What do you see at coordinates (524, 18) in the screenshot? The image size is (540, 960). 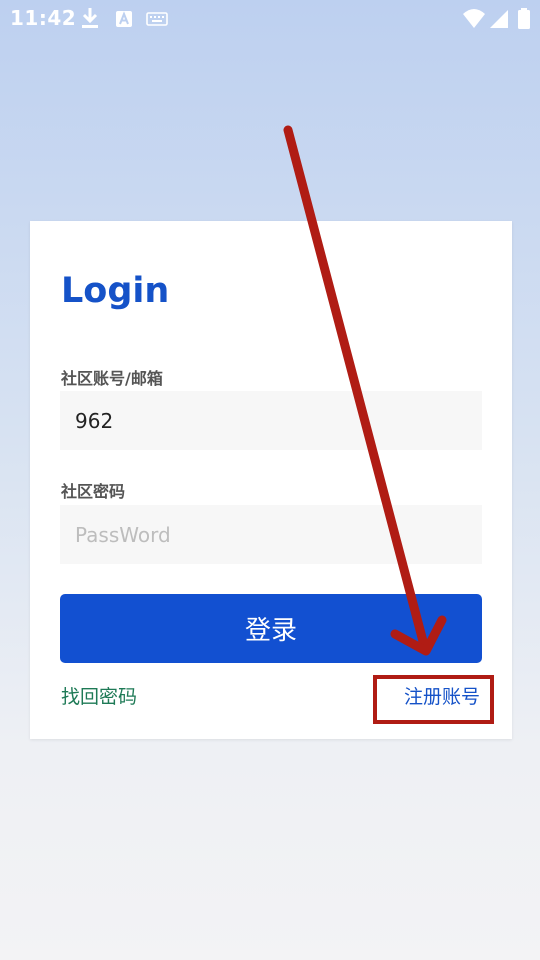 I see `battery-icon` at bounding box center [524, 18].